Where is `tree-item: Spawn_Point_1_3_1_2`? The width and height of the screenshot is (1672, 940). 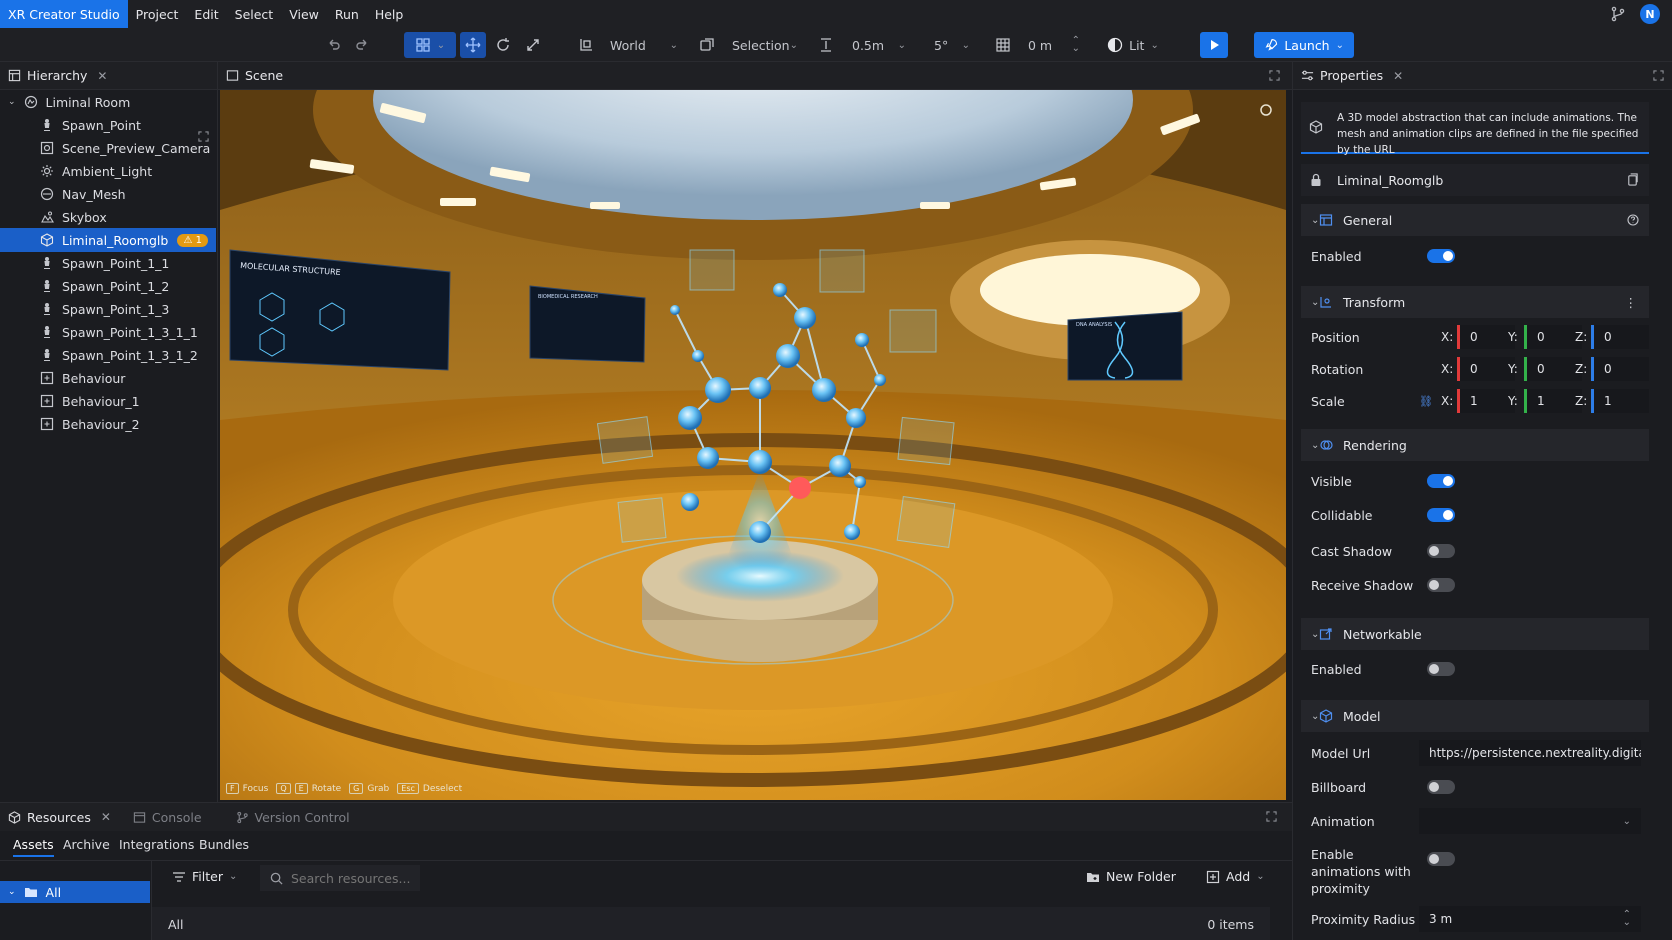 tree-item: Spawn_Point_1_3_1_2 is located at coordinates (108, 355).